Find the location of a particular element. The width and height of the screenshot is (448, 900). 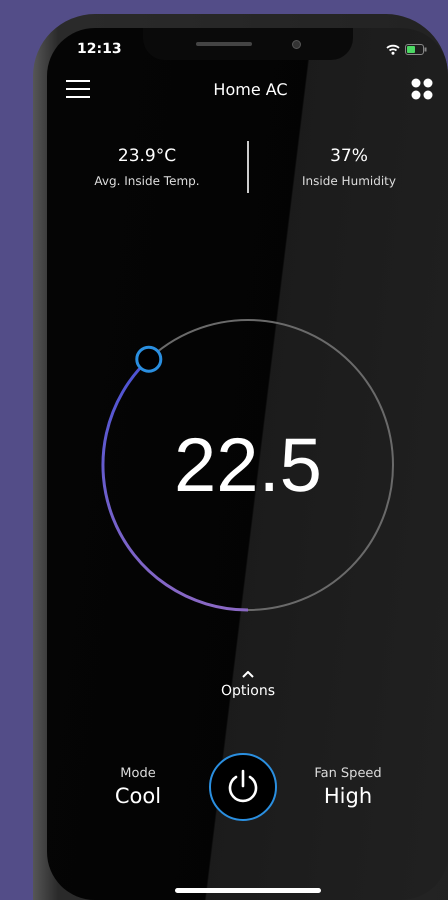

control-label: Mode is located at coordinates (138, 773).